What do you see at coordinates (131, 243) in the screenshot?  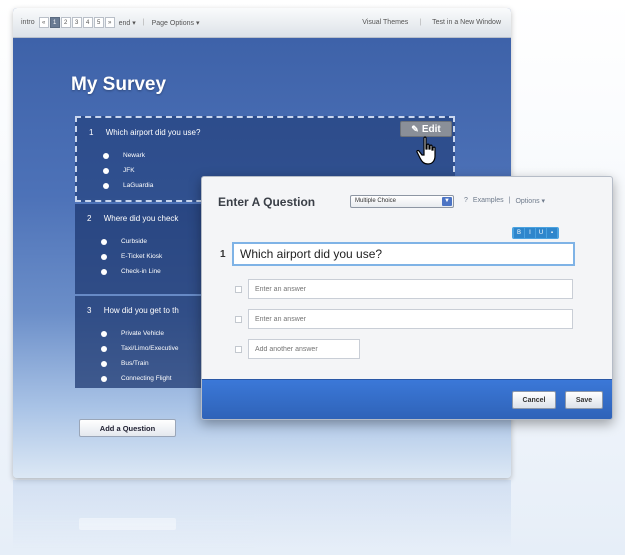 I see `answer-option: Curbside` at bounding box center [131, 243].